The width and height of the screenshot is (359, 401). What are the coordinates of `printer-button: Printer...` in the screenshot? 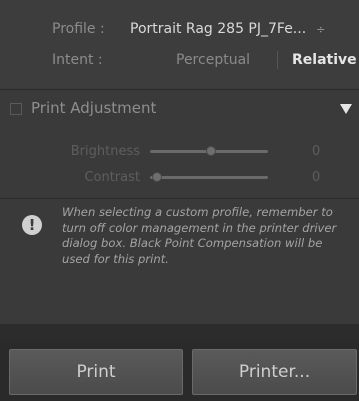 It's located at (274, 372).